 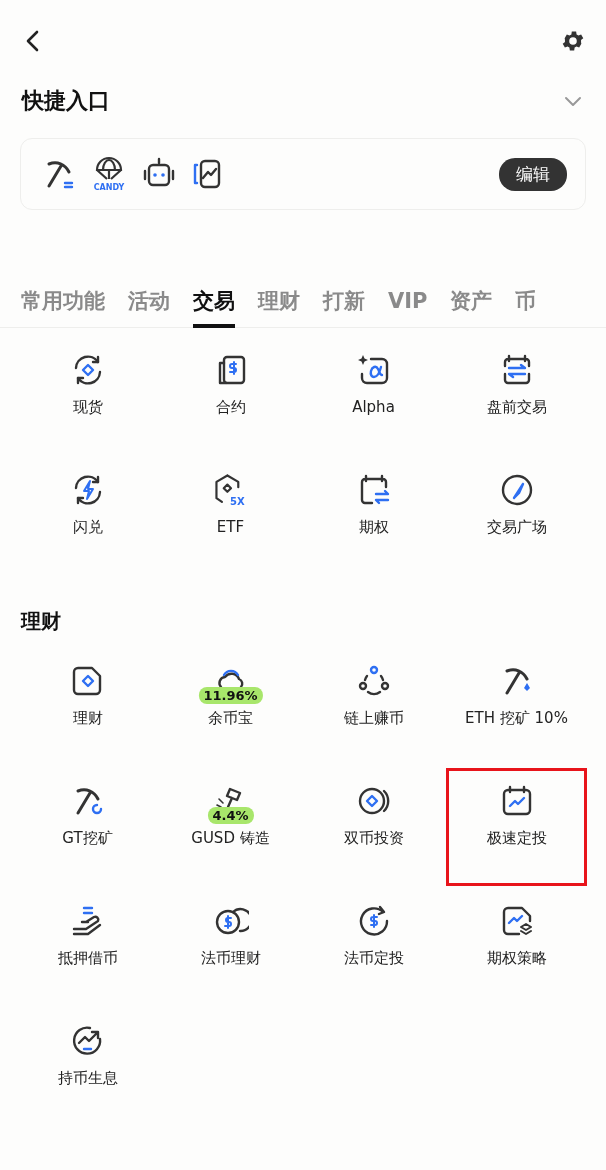 What do you see at coordinates (516, 838) in the screenshot?
I see `feature-label: 极速定投` at bounding box center [516, 838].